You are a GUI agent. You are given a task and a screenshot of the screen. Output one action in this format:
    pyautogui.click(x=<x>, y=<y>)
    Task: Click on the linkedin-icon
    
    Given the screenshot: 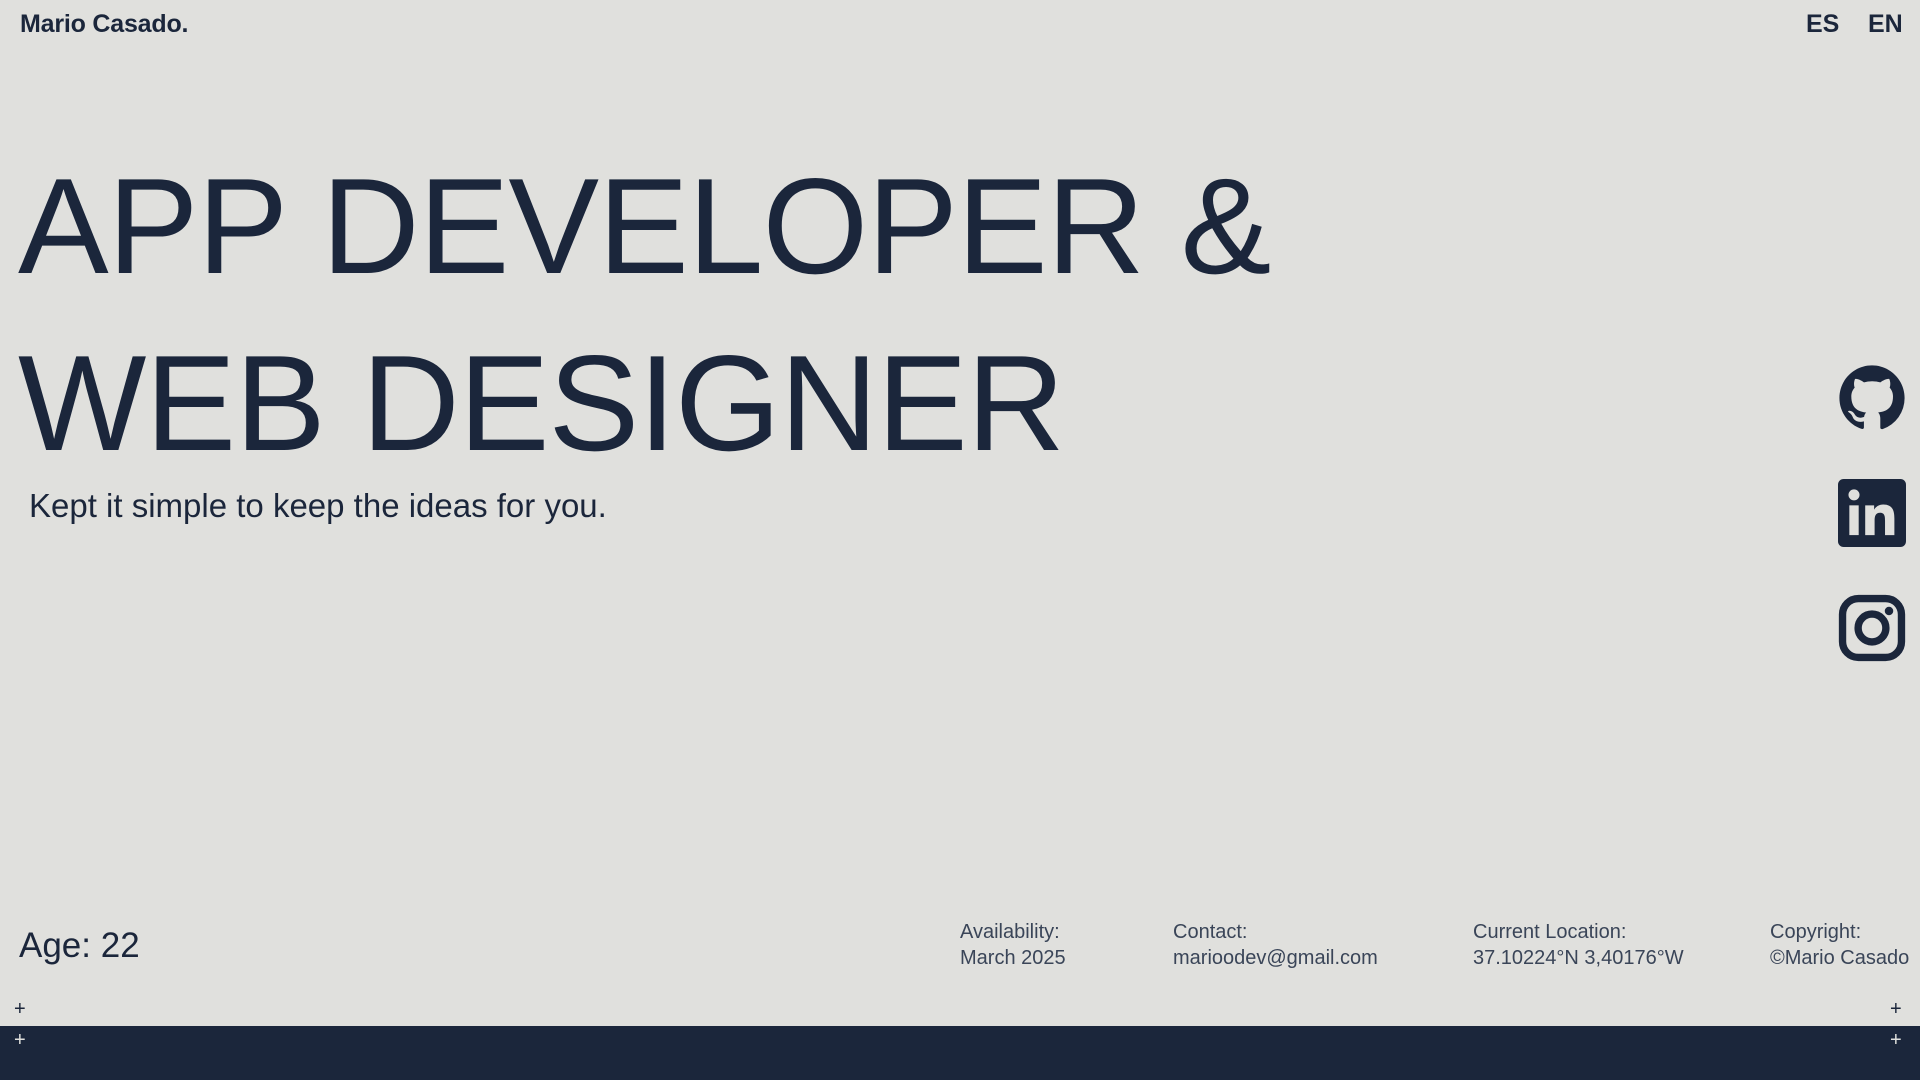 What is the action you would take?
    pyautogui.click(x=1872, y=513)
    